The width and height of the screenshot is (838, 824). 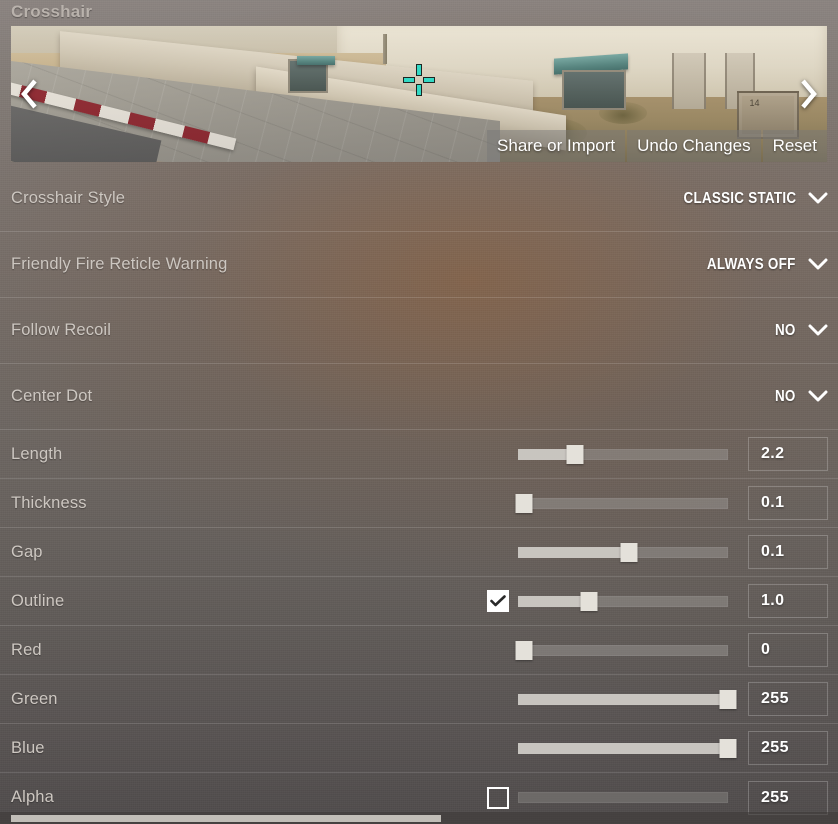 What do you see at coordinates (68, 198) in the screenshot?
I see `setting-label: Crosshair Style` at bounding box center [68, 198].